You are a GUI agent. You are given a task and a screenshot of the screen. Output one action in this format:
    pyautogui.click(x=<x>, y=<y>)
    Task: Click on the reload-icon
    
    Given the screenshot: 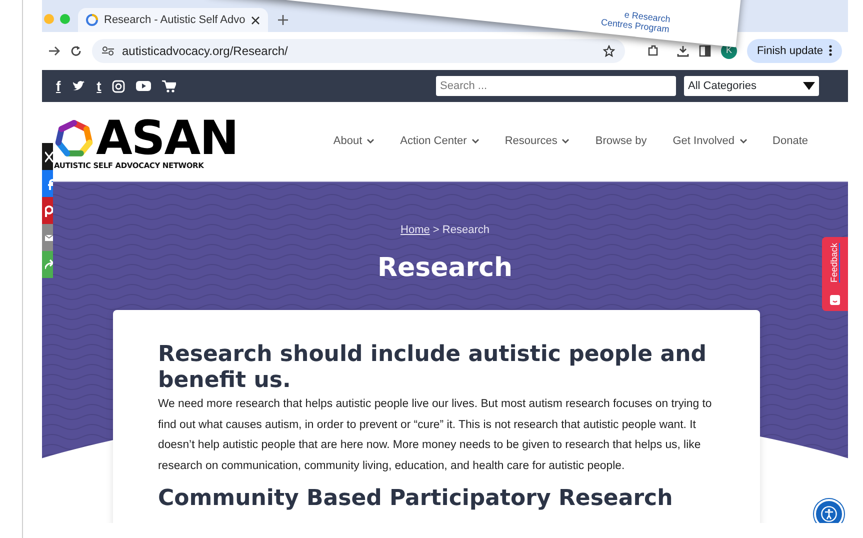 What is the action you would take?
    pyautogui.click(x=76, y=51)
    